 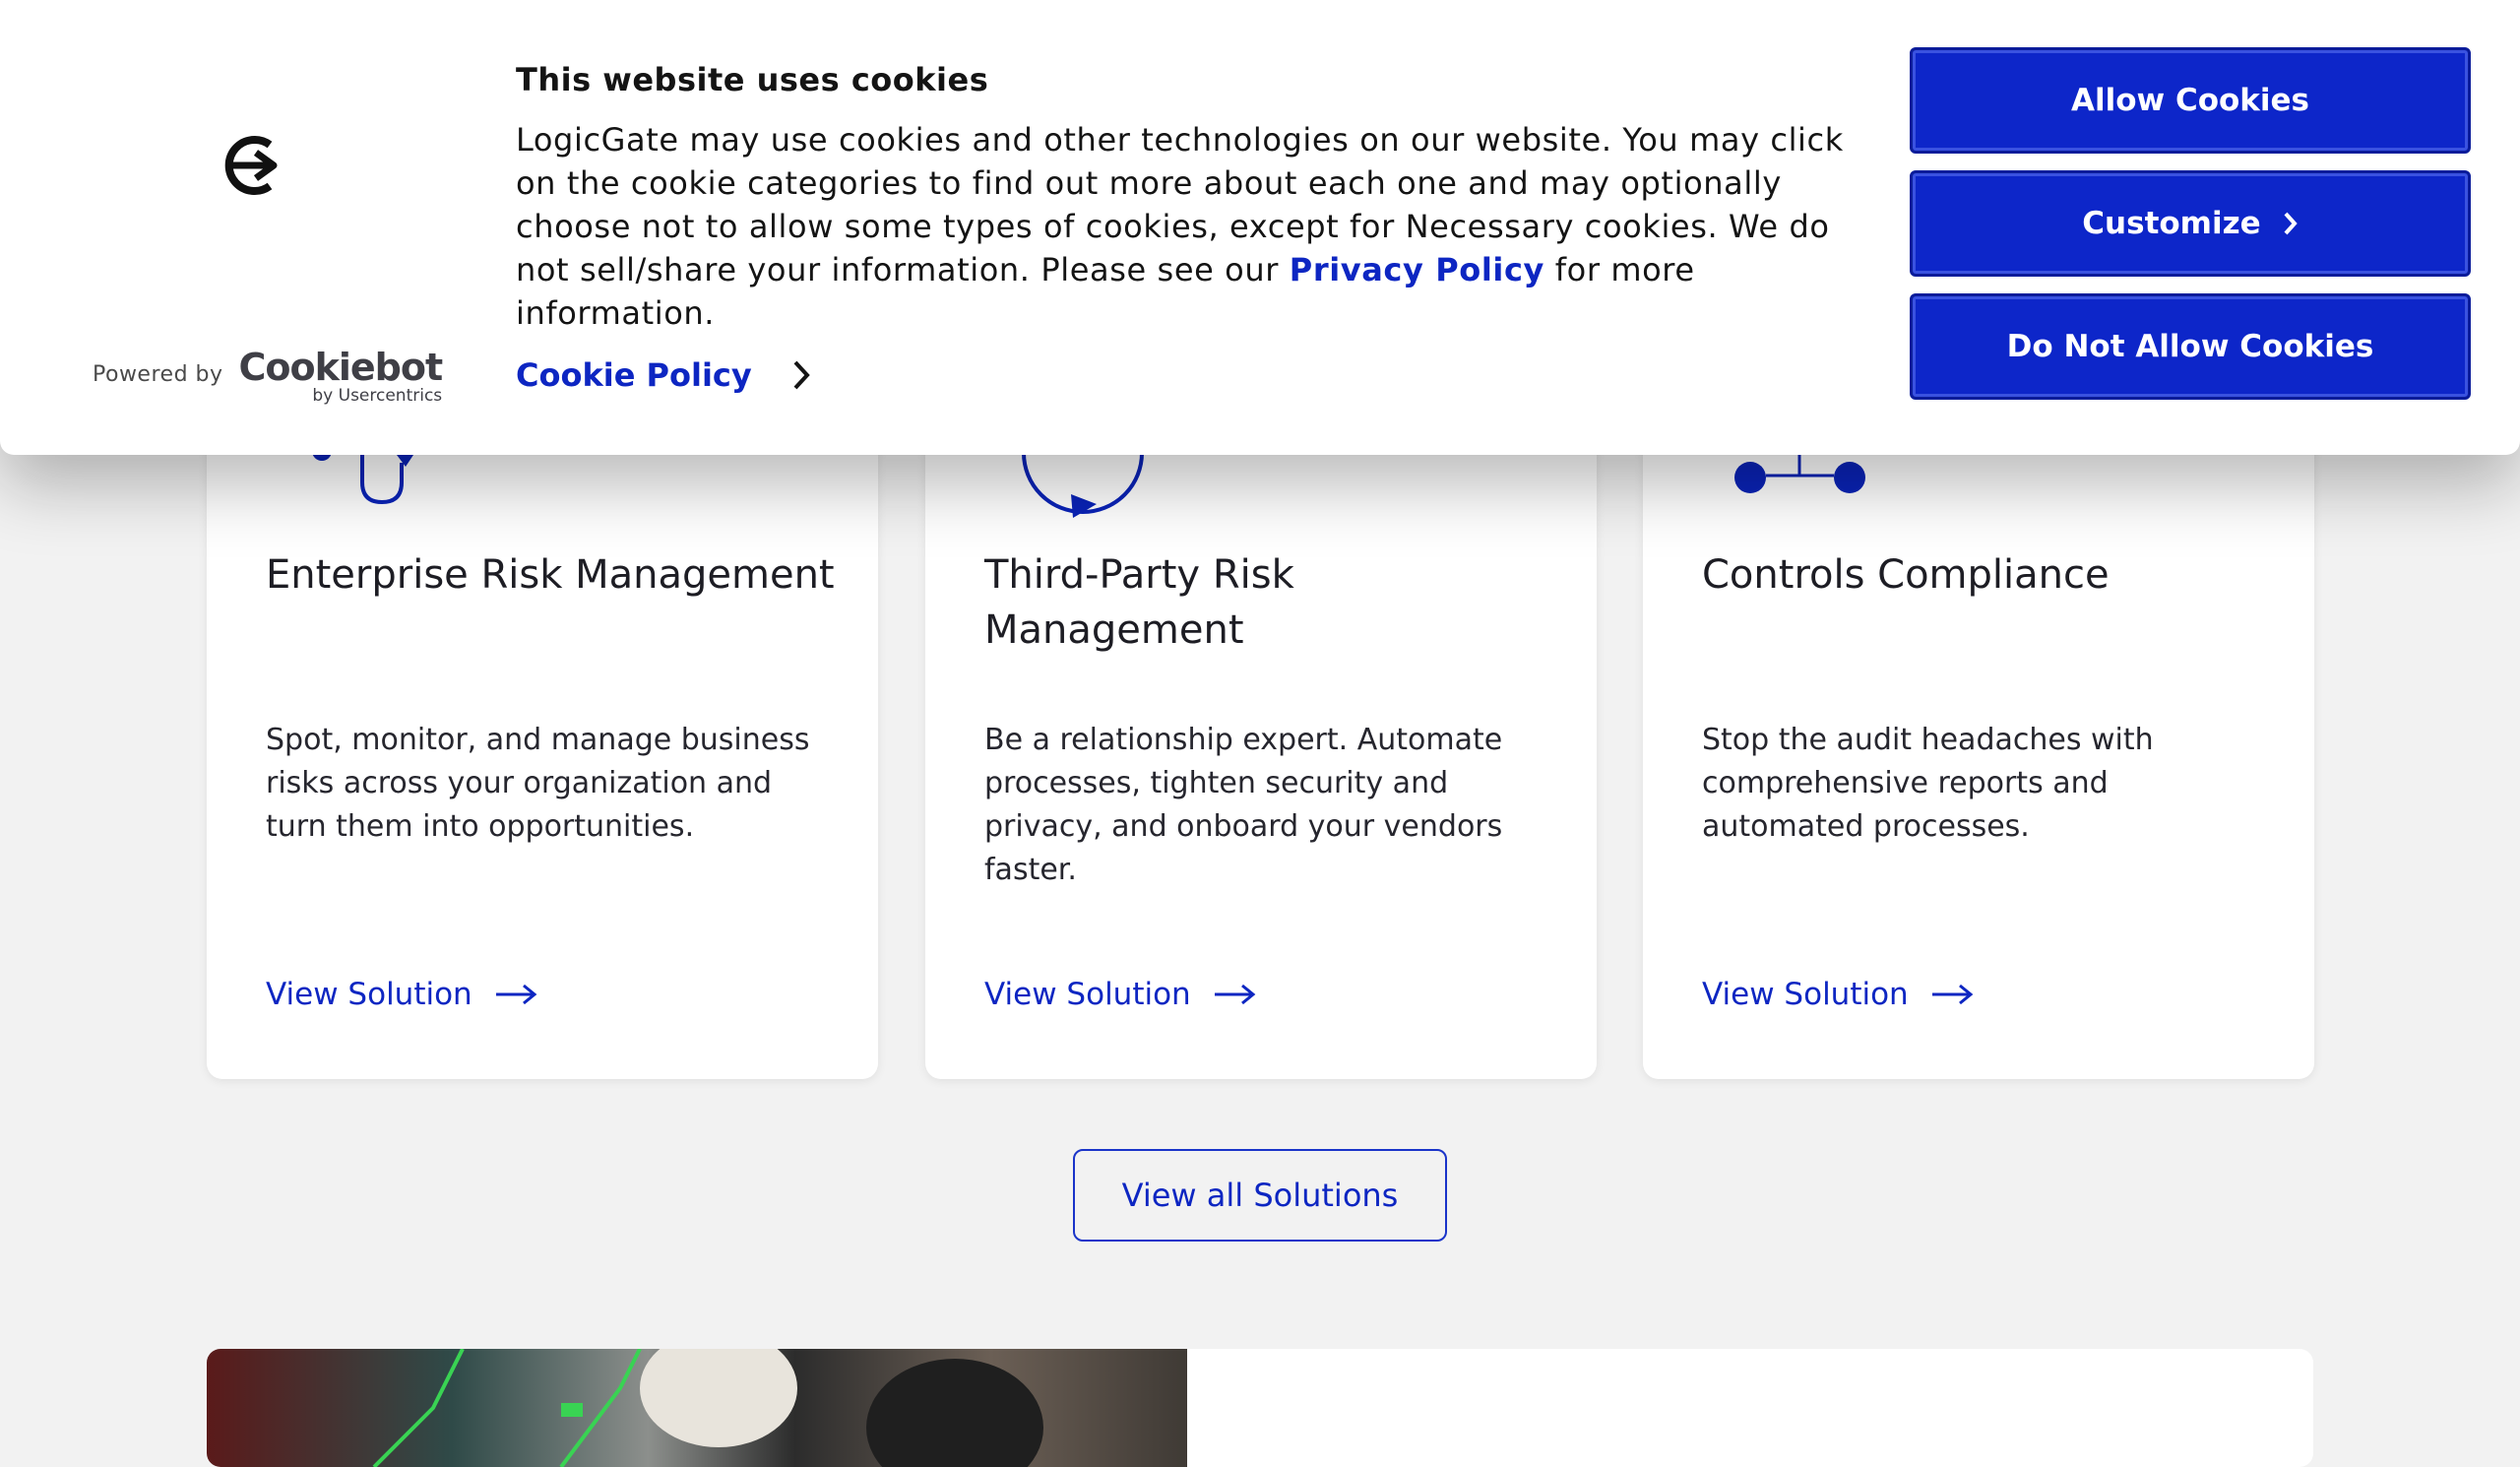 I want to click on privacy-policy-link: Privacy Policy, so click(x=1417, y=269).